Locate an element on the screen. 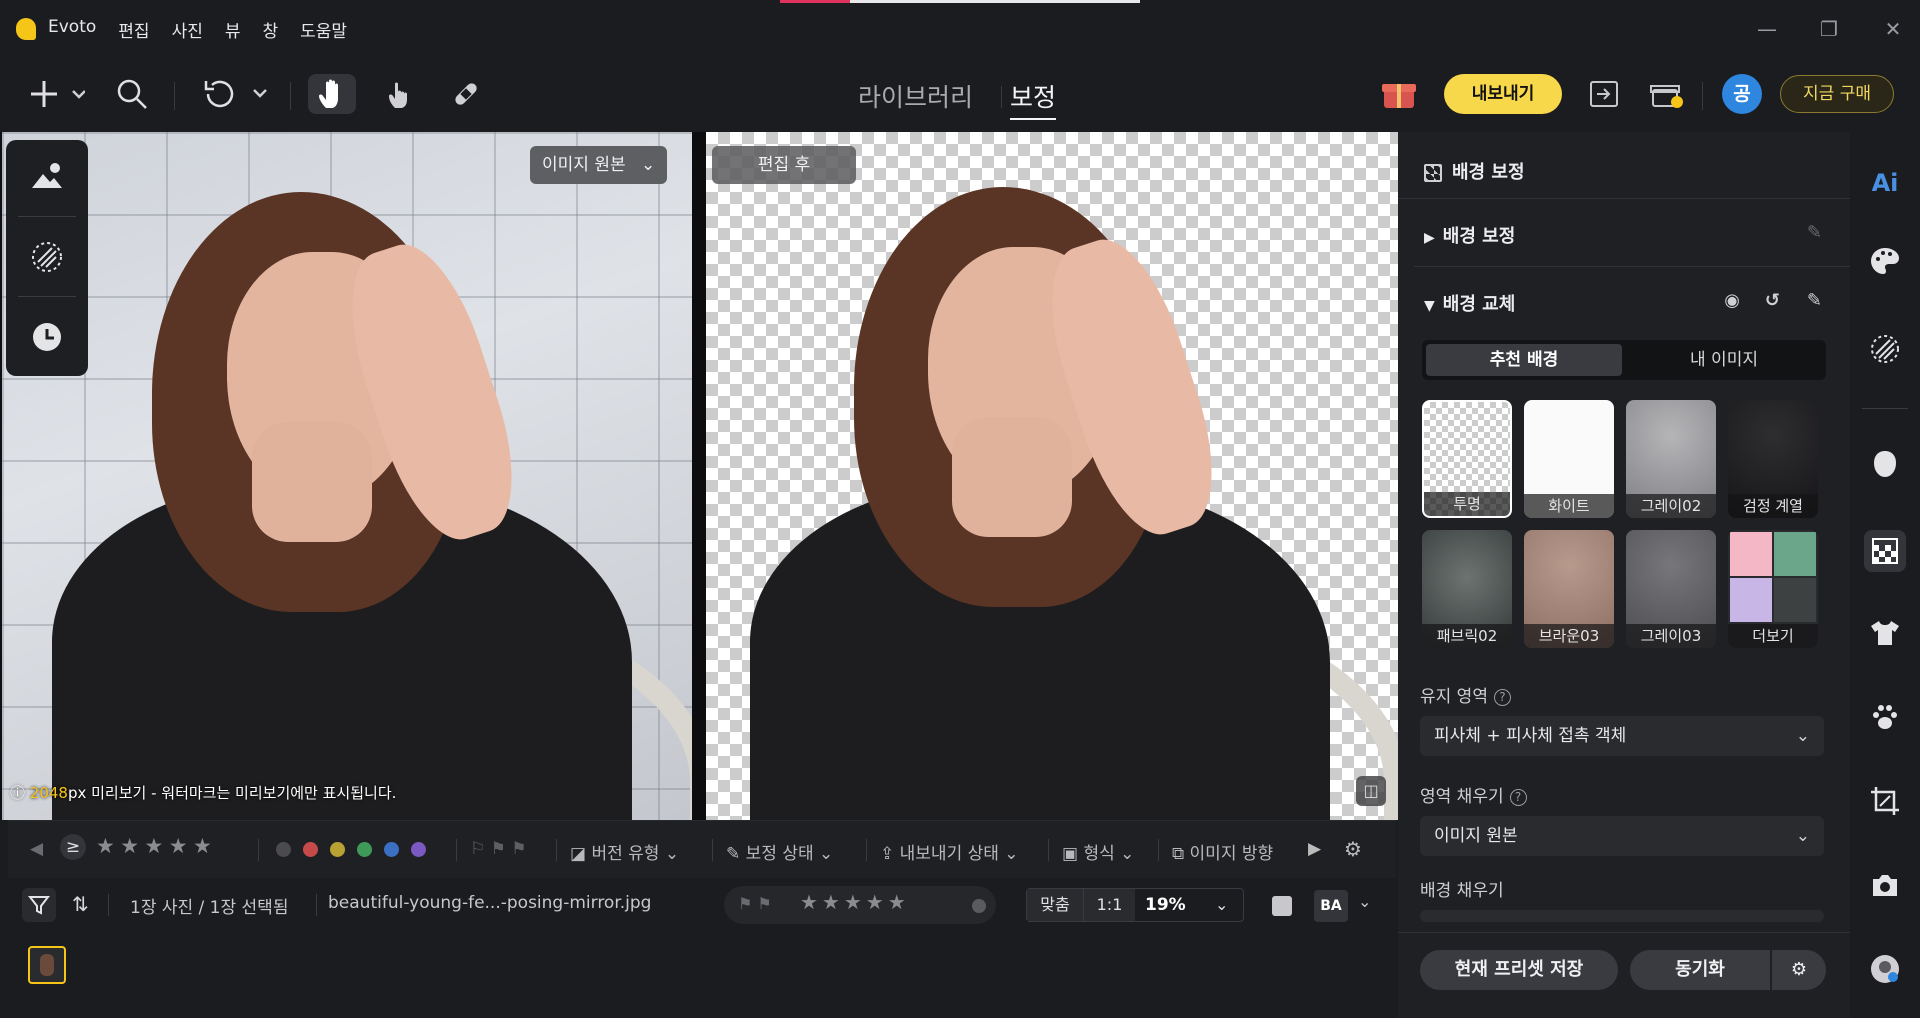 The height and width of the screenshot is (1018, 1920). single-view-icon is located at coordinates (1282, 906).